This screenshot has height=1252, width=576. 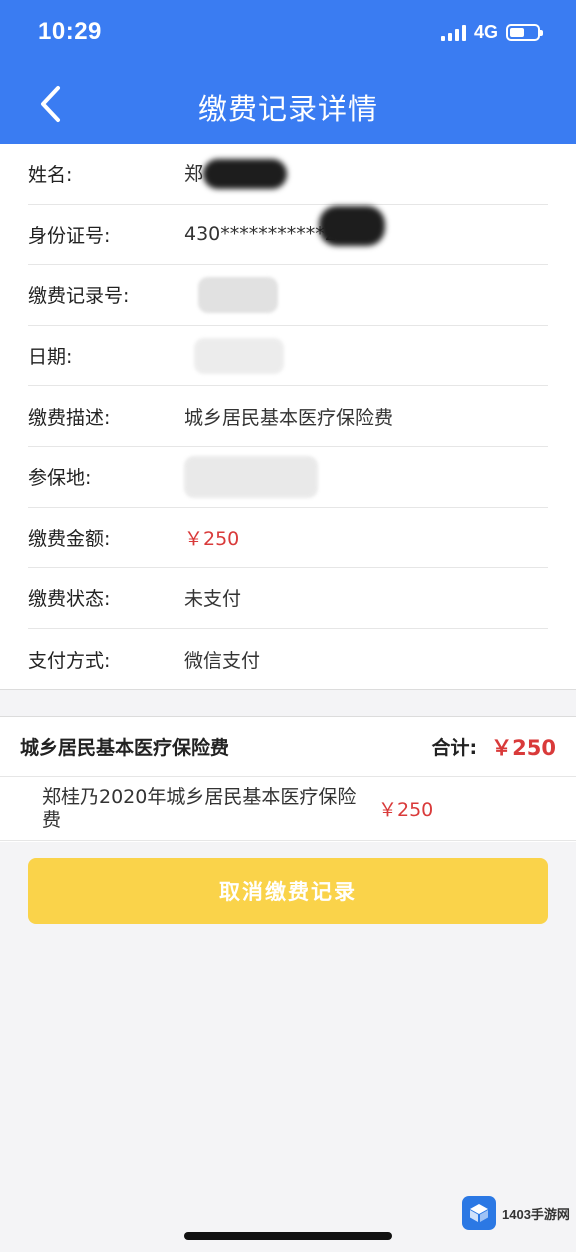 I want to click on info-row-date: 日期:, so click(x=288, y=356).